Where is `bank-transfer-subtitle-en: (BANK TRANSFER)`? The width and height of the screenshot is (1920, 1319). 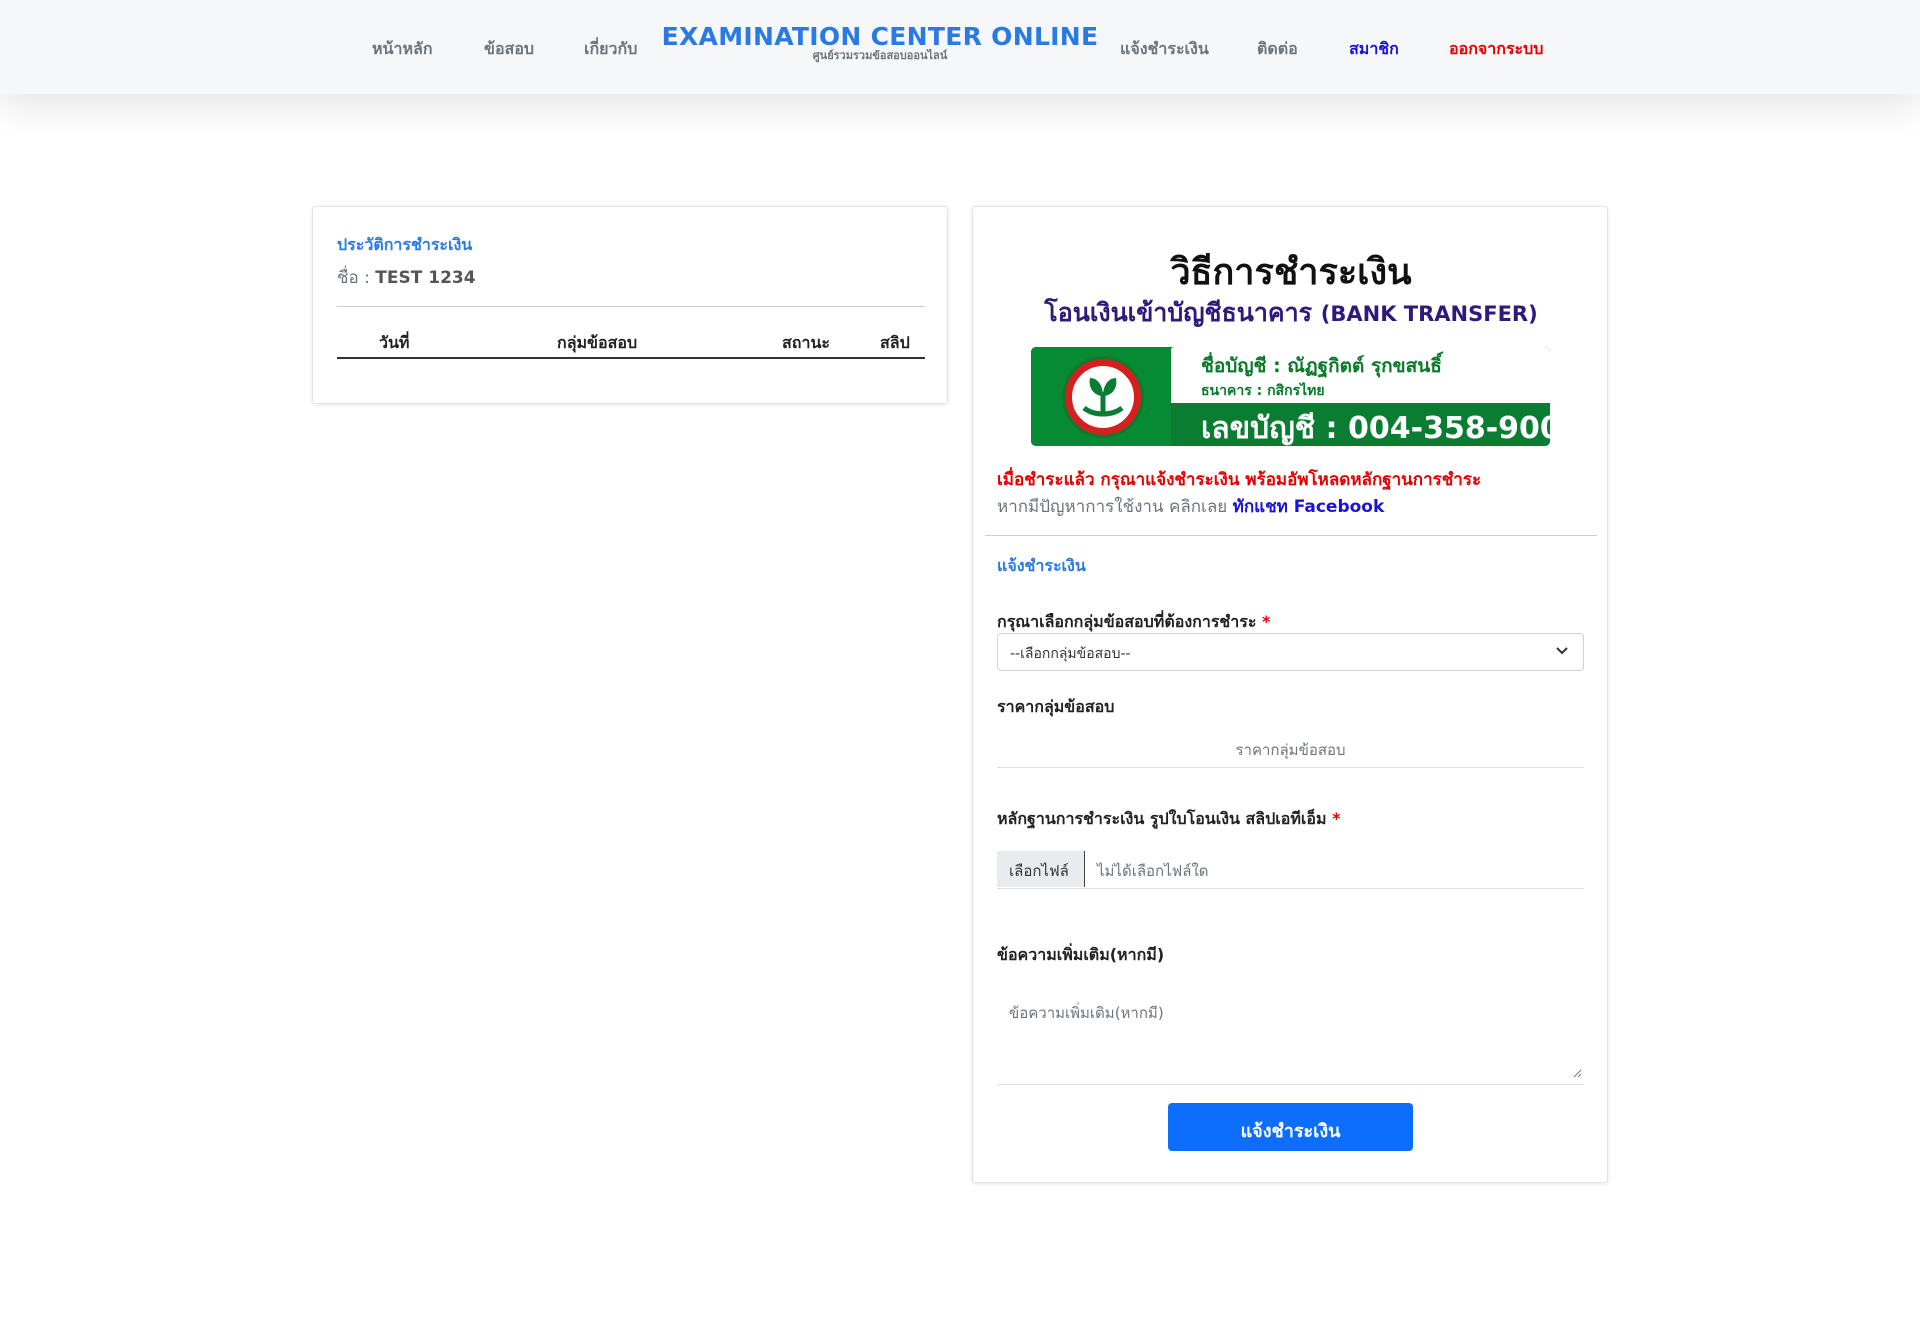
bank-transfer-subtitle-en: (BANK TRANSFER) is located at coordinates (1429, 314).